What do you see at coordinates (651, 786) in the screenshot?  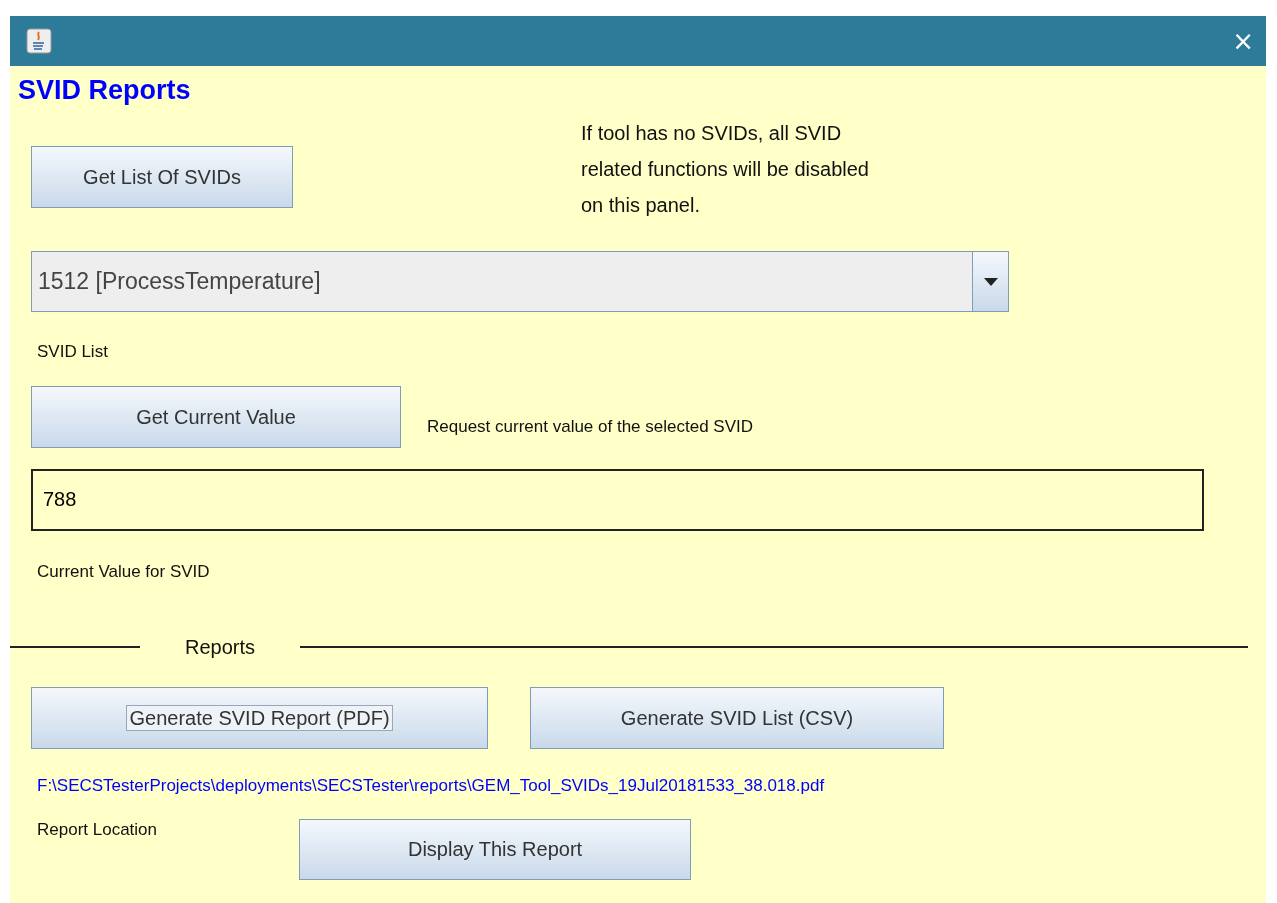 I see `report-path-link: F:\SECSTesterProjects\deployments\SECSTester\reports\GEM_Tool_SVIDs_19Jul20181533_38.018.pdf` at bounding box center [651, 786].